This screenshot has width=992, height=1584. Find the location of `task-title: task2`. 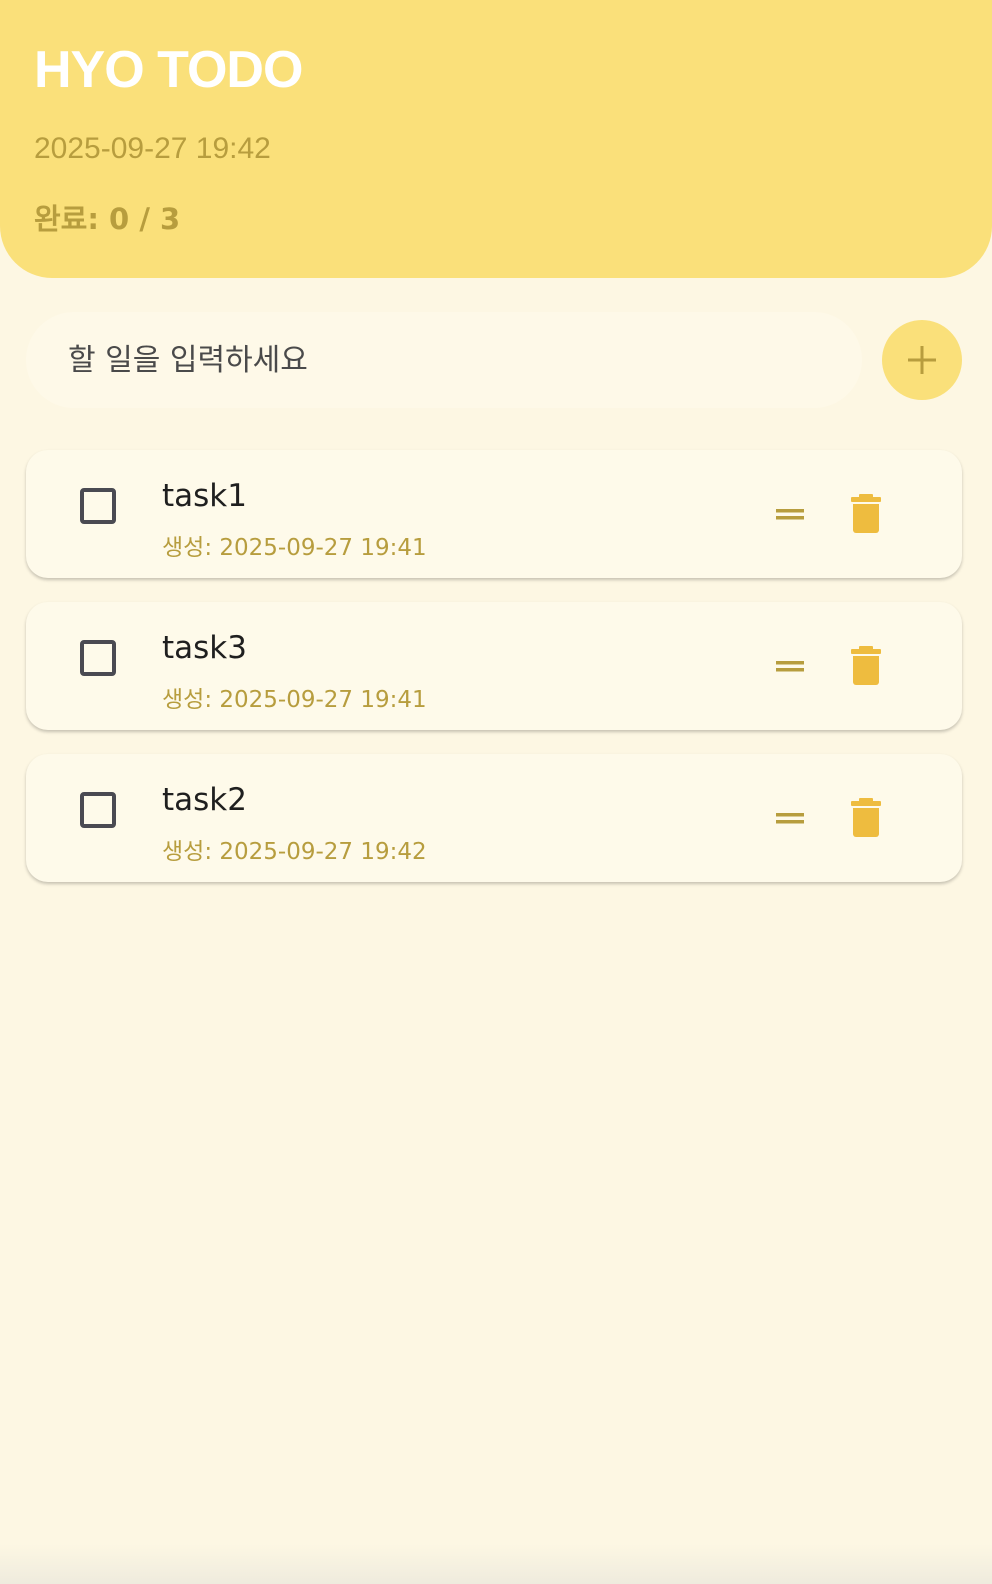

task-title: task2 is located at coordinates (204, 800).